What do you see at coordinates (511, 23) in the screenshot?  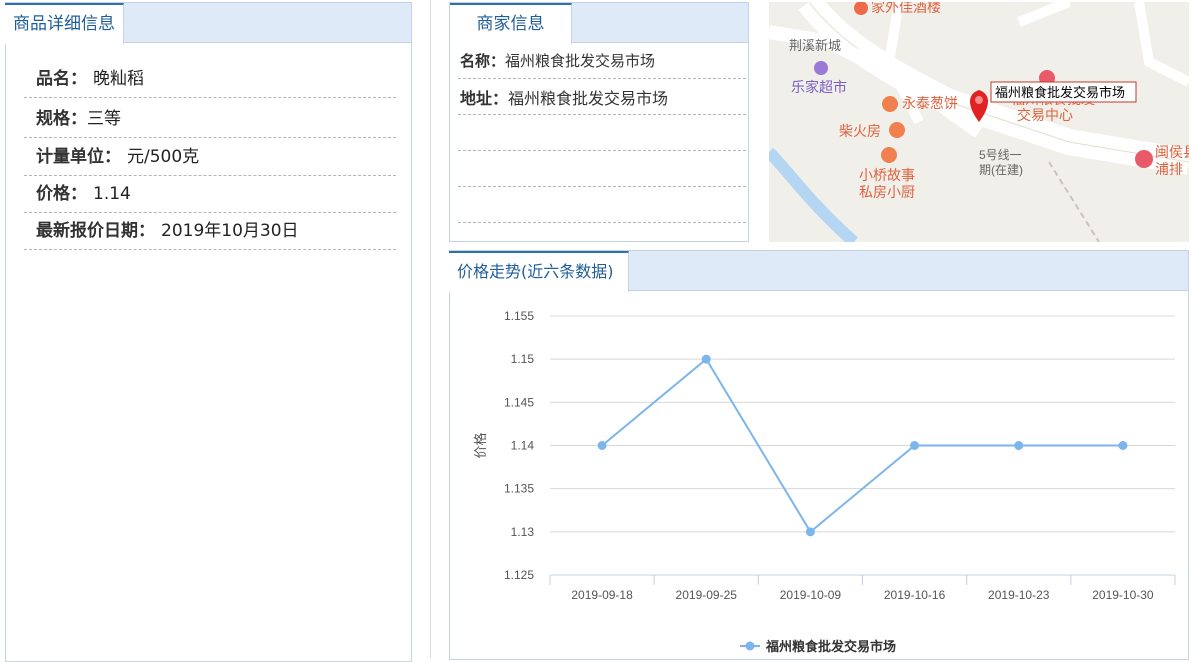 I see `tab-merchant-info: 商家信息` at bounding box center [511, 23].